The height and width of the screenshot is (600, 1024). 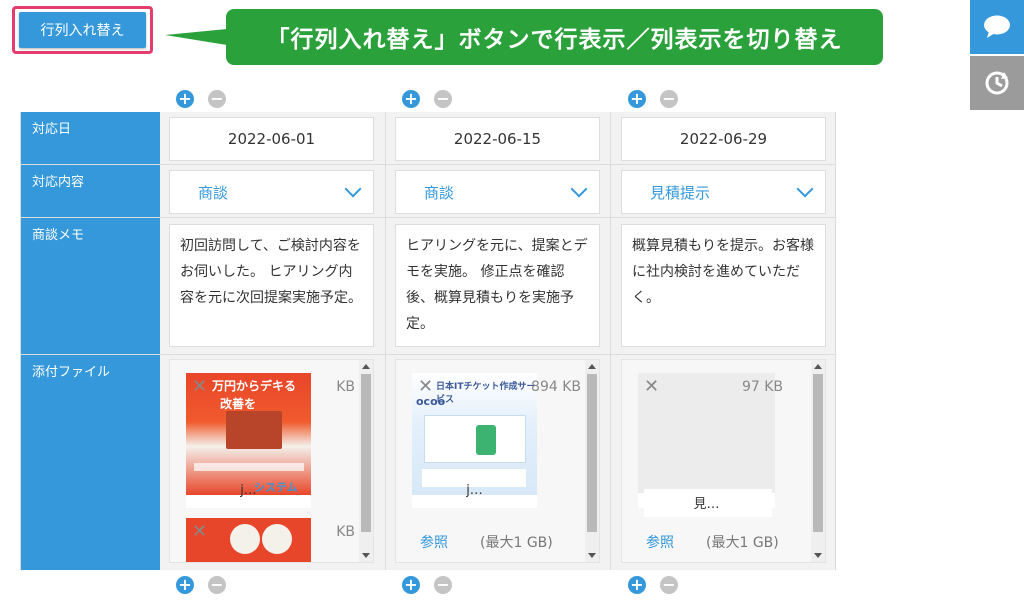 I want to click on history-button, so click(x=997, y=83).